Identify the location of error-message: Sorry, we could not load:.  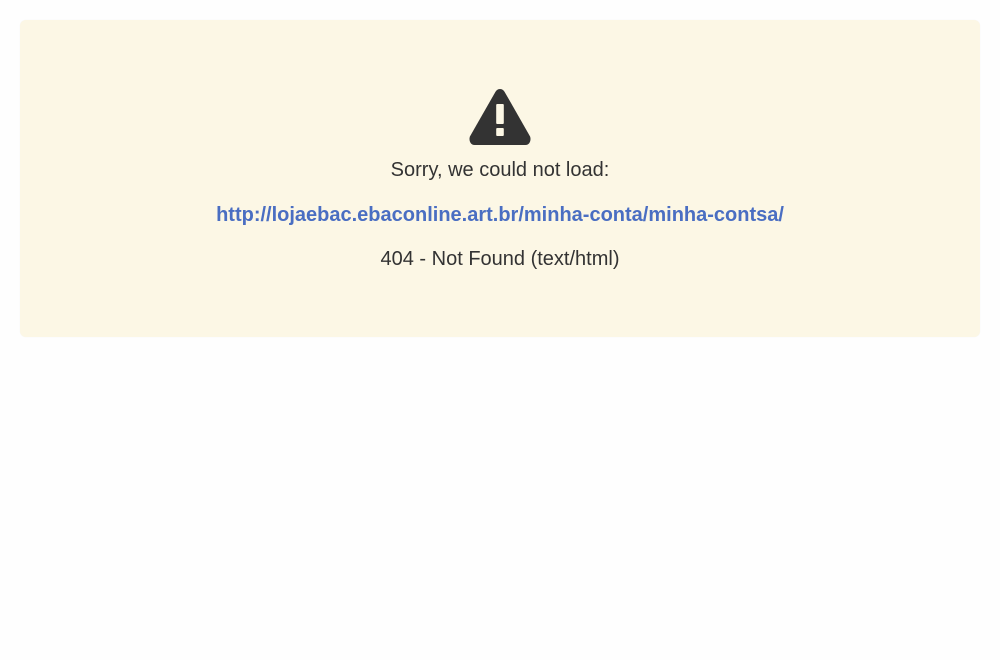
(500, 170).